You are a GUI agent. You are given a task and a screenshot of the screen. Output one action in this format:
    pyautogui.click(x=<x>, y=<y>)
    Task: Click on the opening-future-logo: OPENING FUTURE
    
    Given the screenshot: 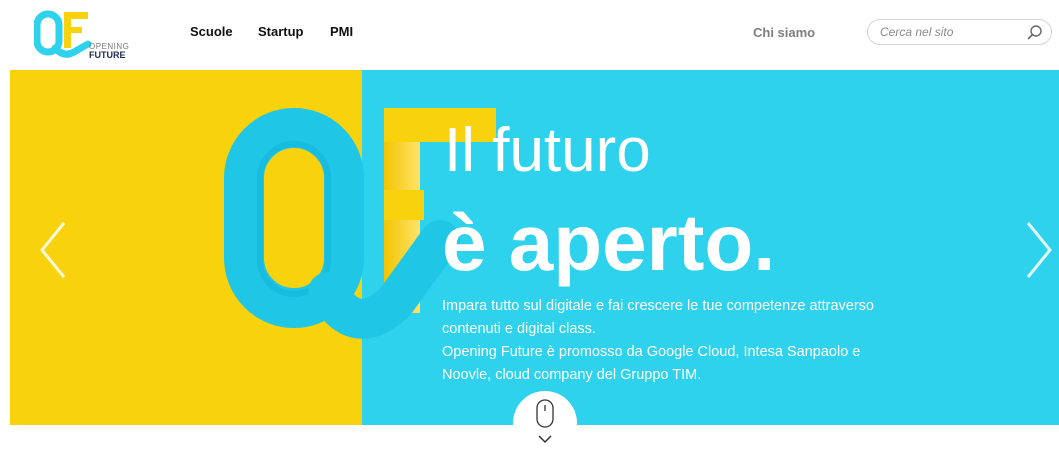 What is the action you would take?
    pyautogui.click(x=89, y=35)
    